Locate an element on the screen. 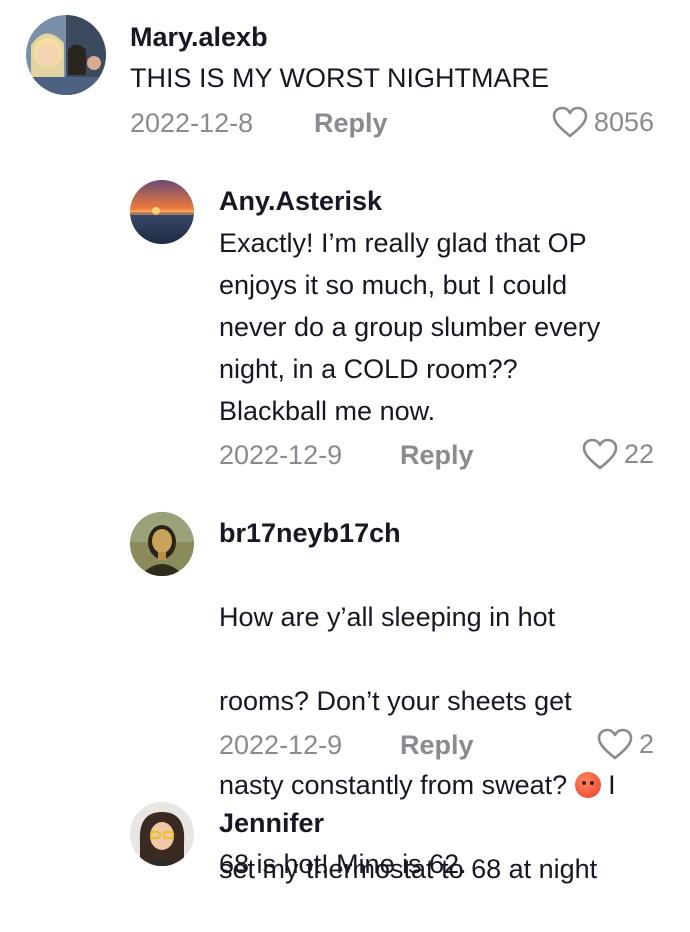 The height and width of the screenshot is (932, 690). comment-username: Mary.alexb is located at coordinates (199, 37).